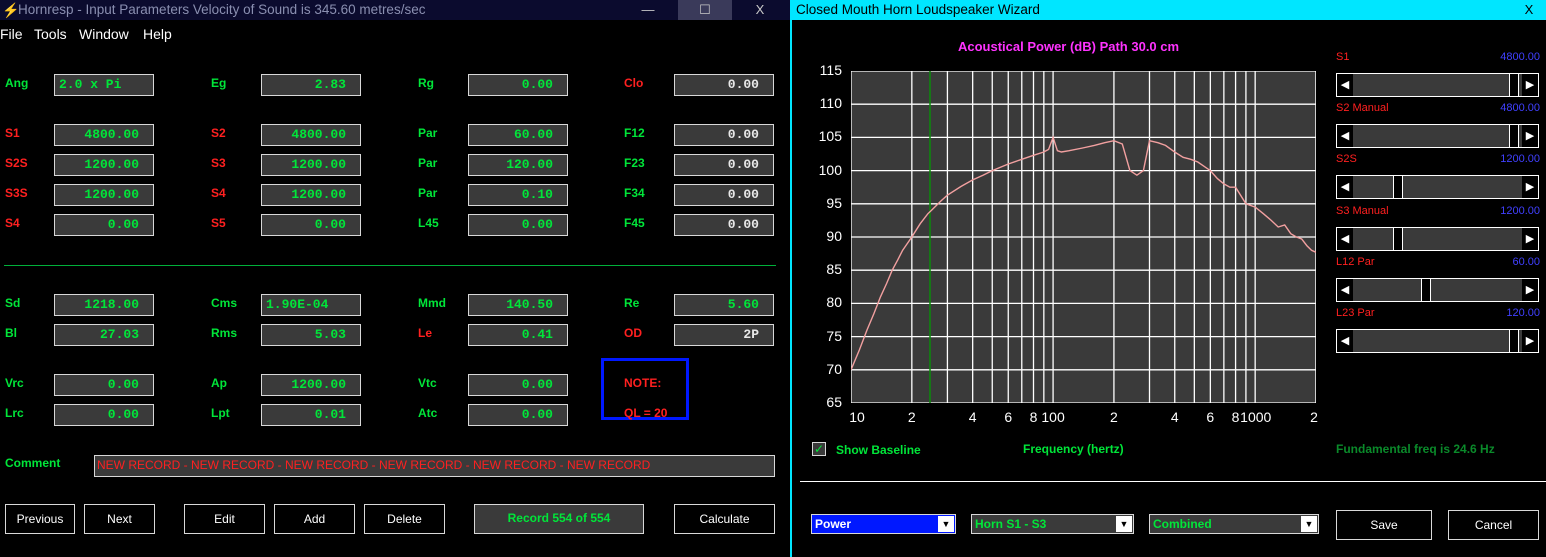 The width and height of the screenshot is (1546, 557). Describe the element at coordinates (104, 225) in the screenshot. I see `param-field-s4b: 0.00` at that location.